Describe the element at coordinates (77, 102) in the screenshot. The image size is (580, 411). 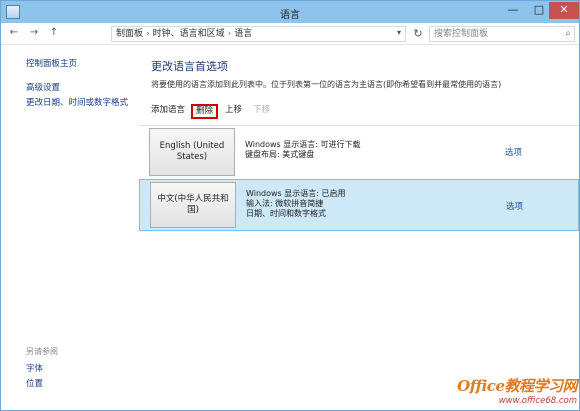
I see `change-date-formats-link: 更改日期、时间或数字格式` at that location.